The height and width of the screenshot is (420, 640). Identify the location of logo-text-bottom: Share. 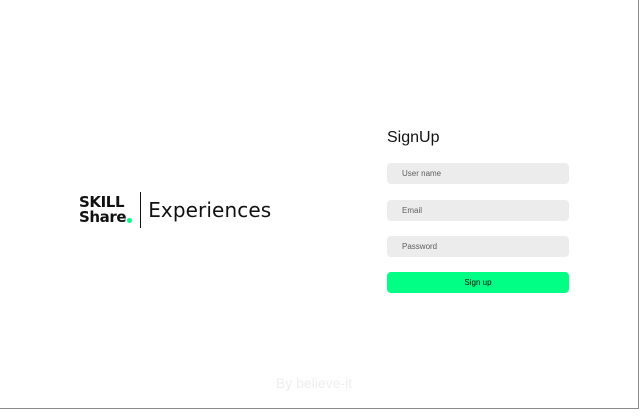
(103, 217).